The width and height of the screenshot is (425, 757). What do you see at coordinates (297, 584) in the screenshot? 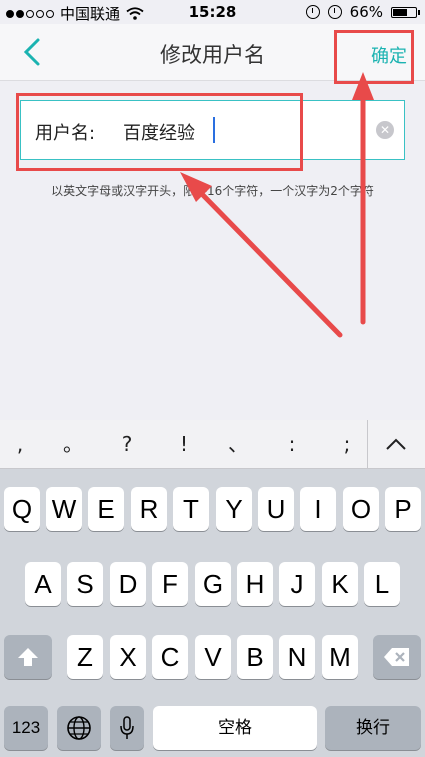
I see `key-j: J` at bounding box center [297, 584].